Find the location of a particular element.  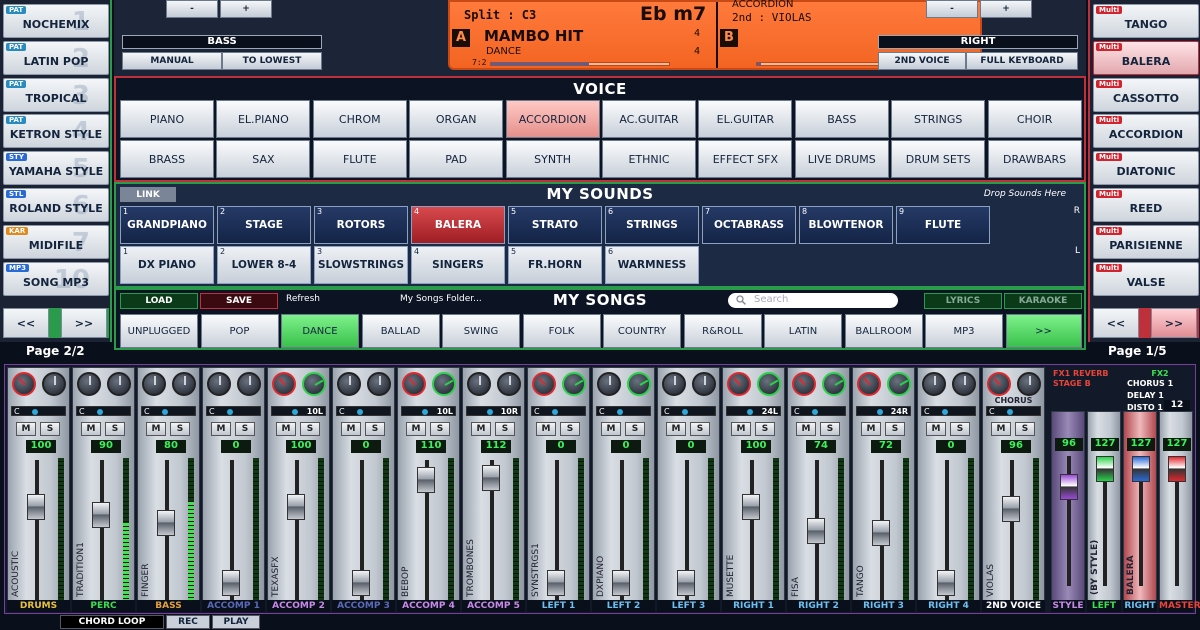

right-style-button: Multi CASSOTTO is located at coordinates (1146, 94).